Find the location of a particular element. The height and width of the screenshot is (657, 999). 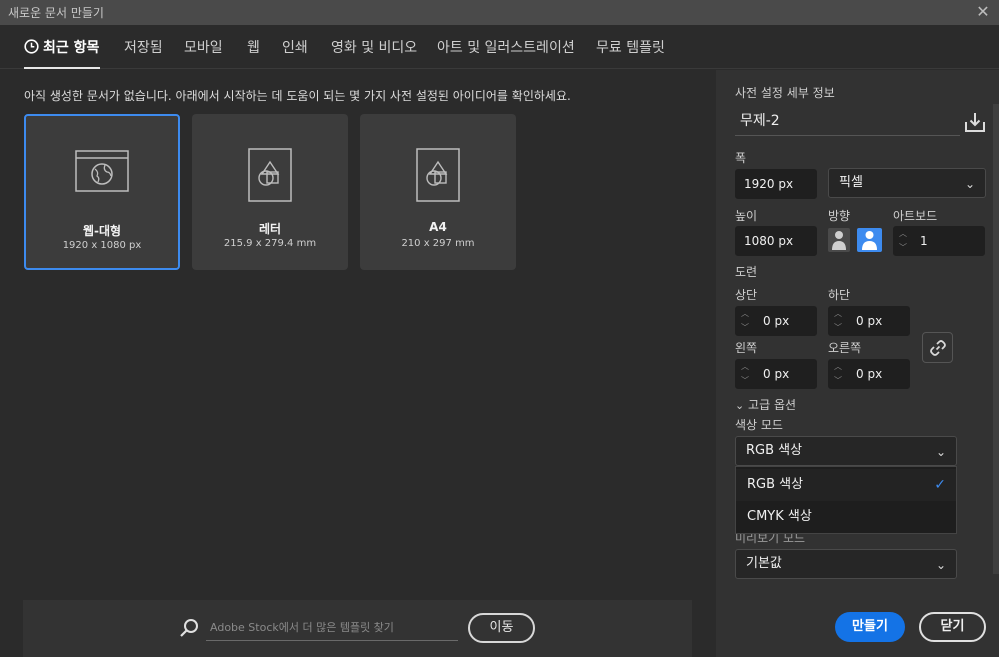

right-label: 오른쪽 is located at coordinates (845, 348).